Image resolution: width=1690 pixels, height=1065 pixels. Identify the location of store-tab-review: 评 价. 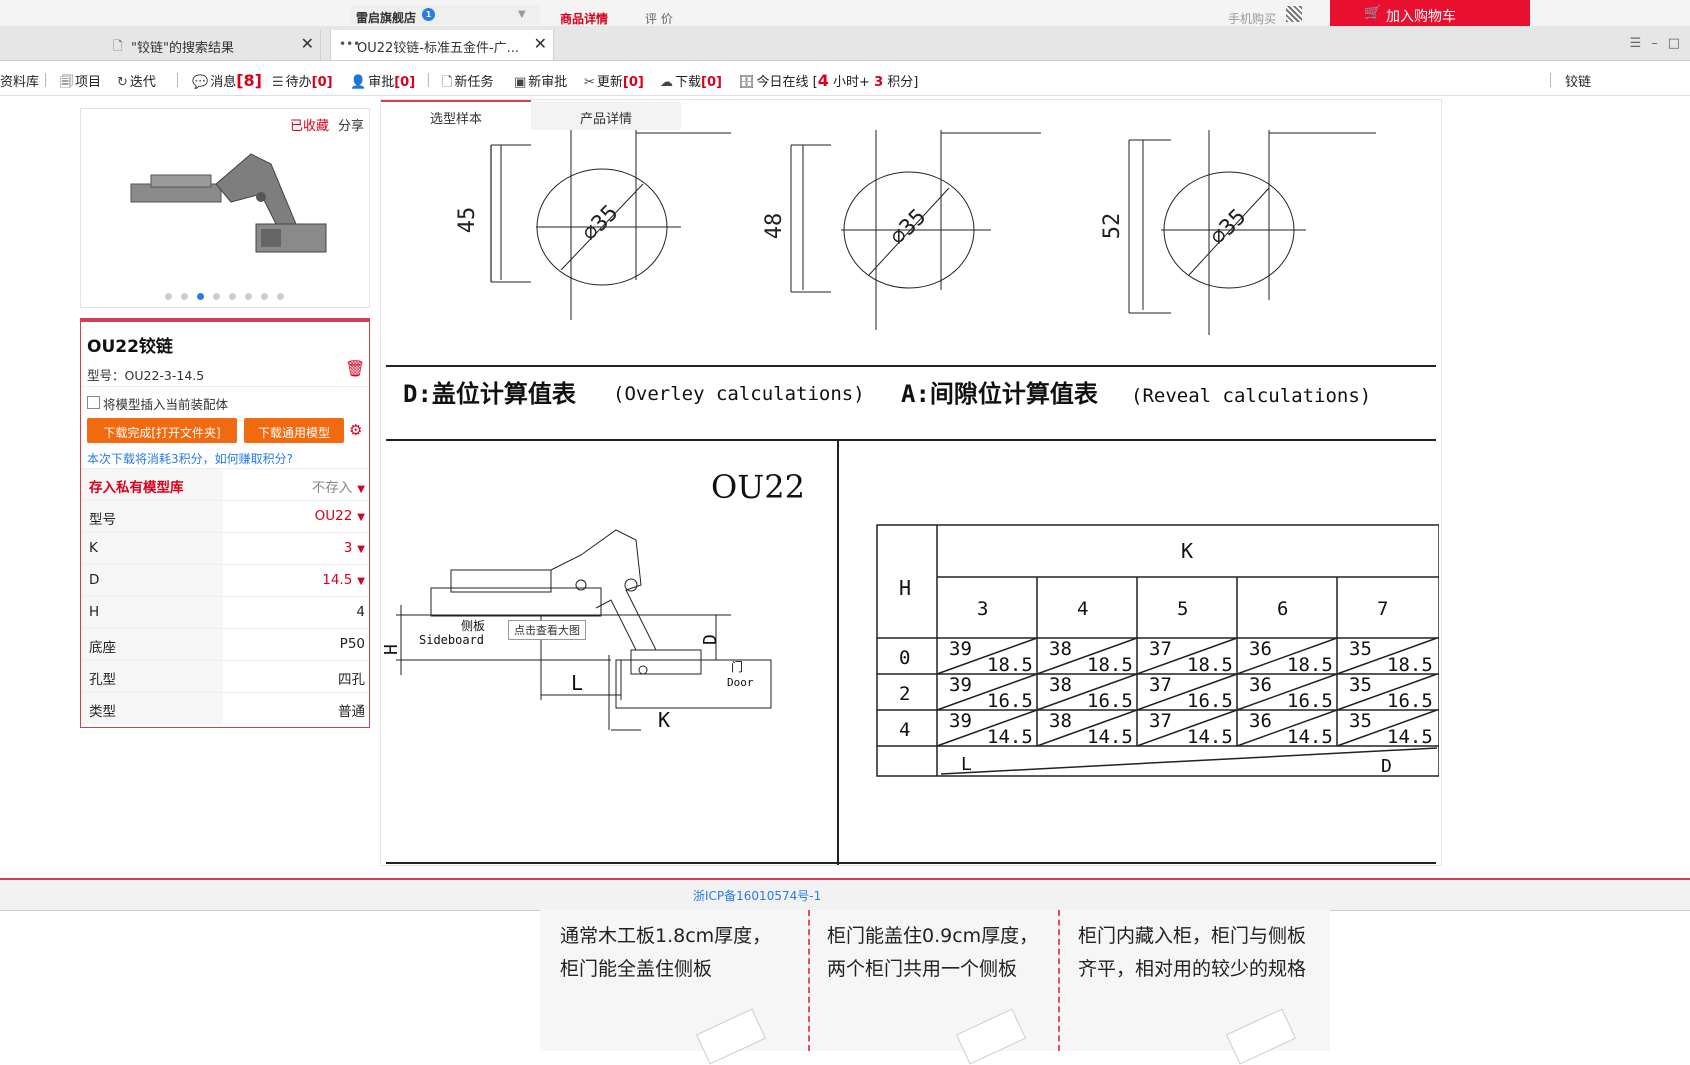
(659, 18).